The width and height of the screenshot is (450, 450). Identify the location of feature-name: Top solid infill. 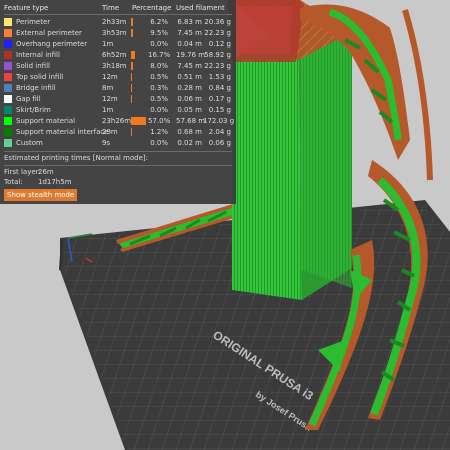
(40, 77).